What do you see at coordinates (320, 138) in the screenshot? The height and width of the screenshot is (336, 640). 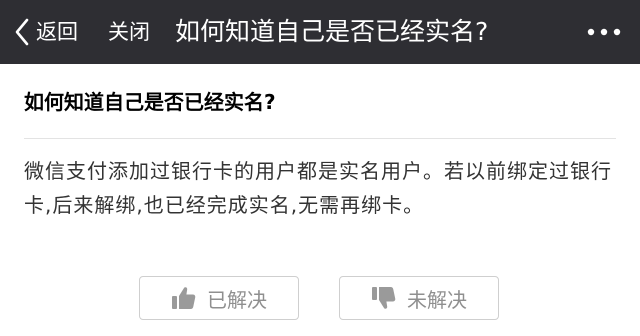 I see `divider` at bounding box center [320, 138].